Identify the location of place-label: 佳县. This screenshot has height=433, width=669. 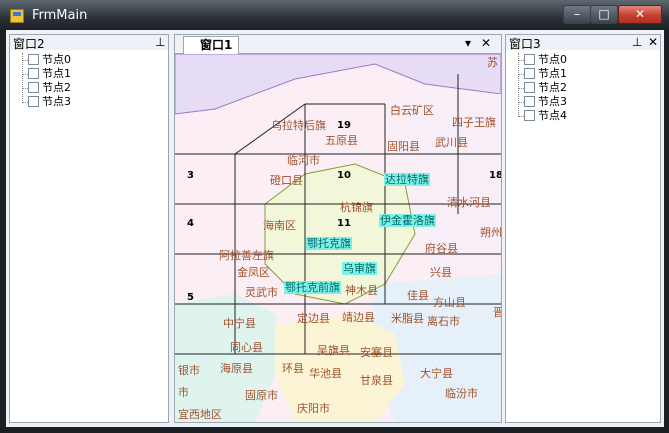
(418, 295).